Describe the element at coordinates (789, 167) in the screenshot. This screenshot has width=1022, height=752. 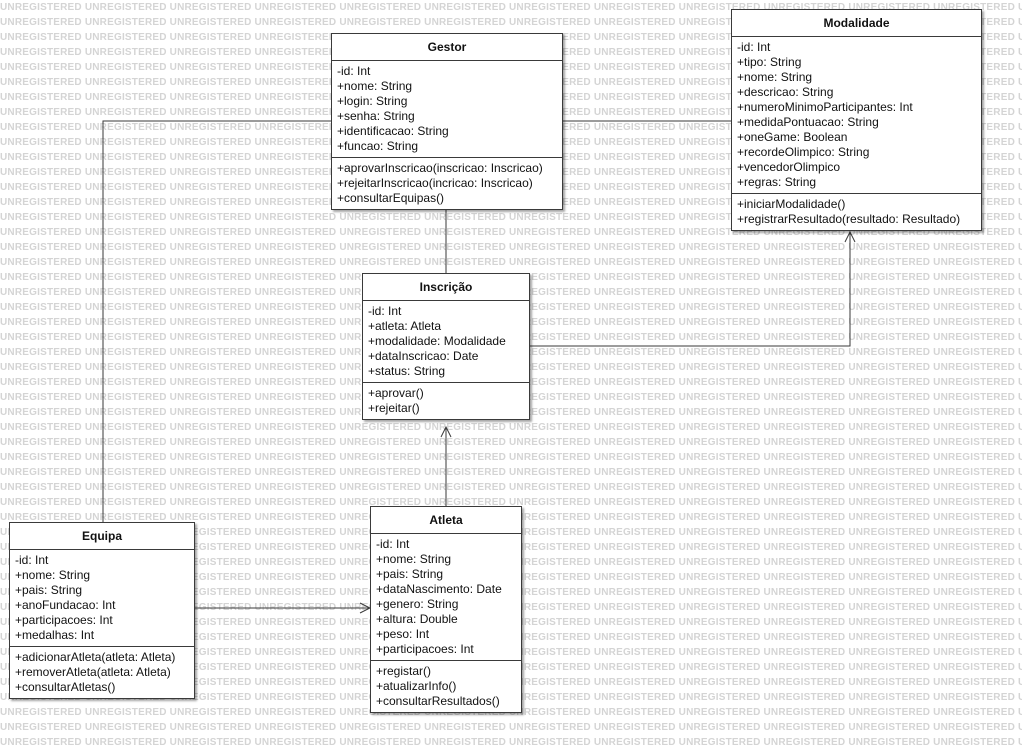
I see `attribute: +vencedorOlimpico` at that location.